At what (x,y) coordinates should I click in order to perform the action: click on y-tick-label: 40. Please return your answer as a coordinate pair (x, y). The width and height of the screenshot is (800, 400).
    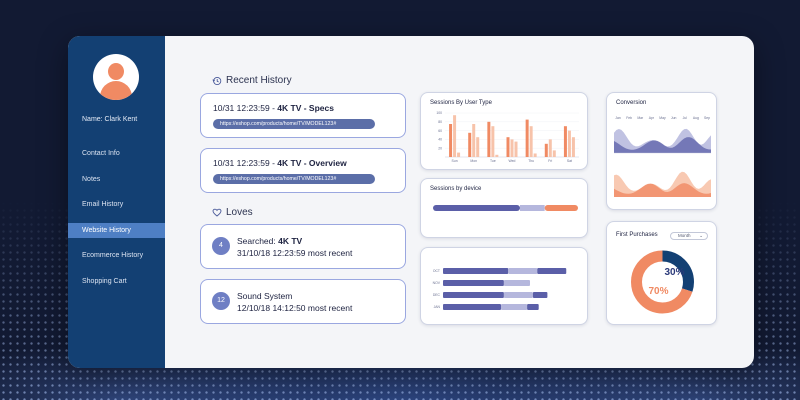
    Looking at the image, I should click on (440, 140).